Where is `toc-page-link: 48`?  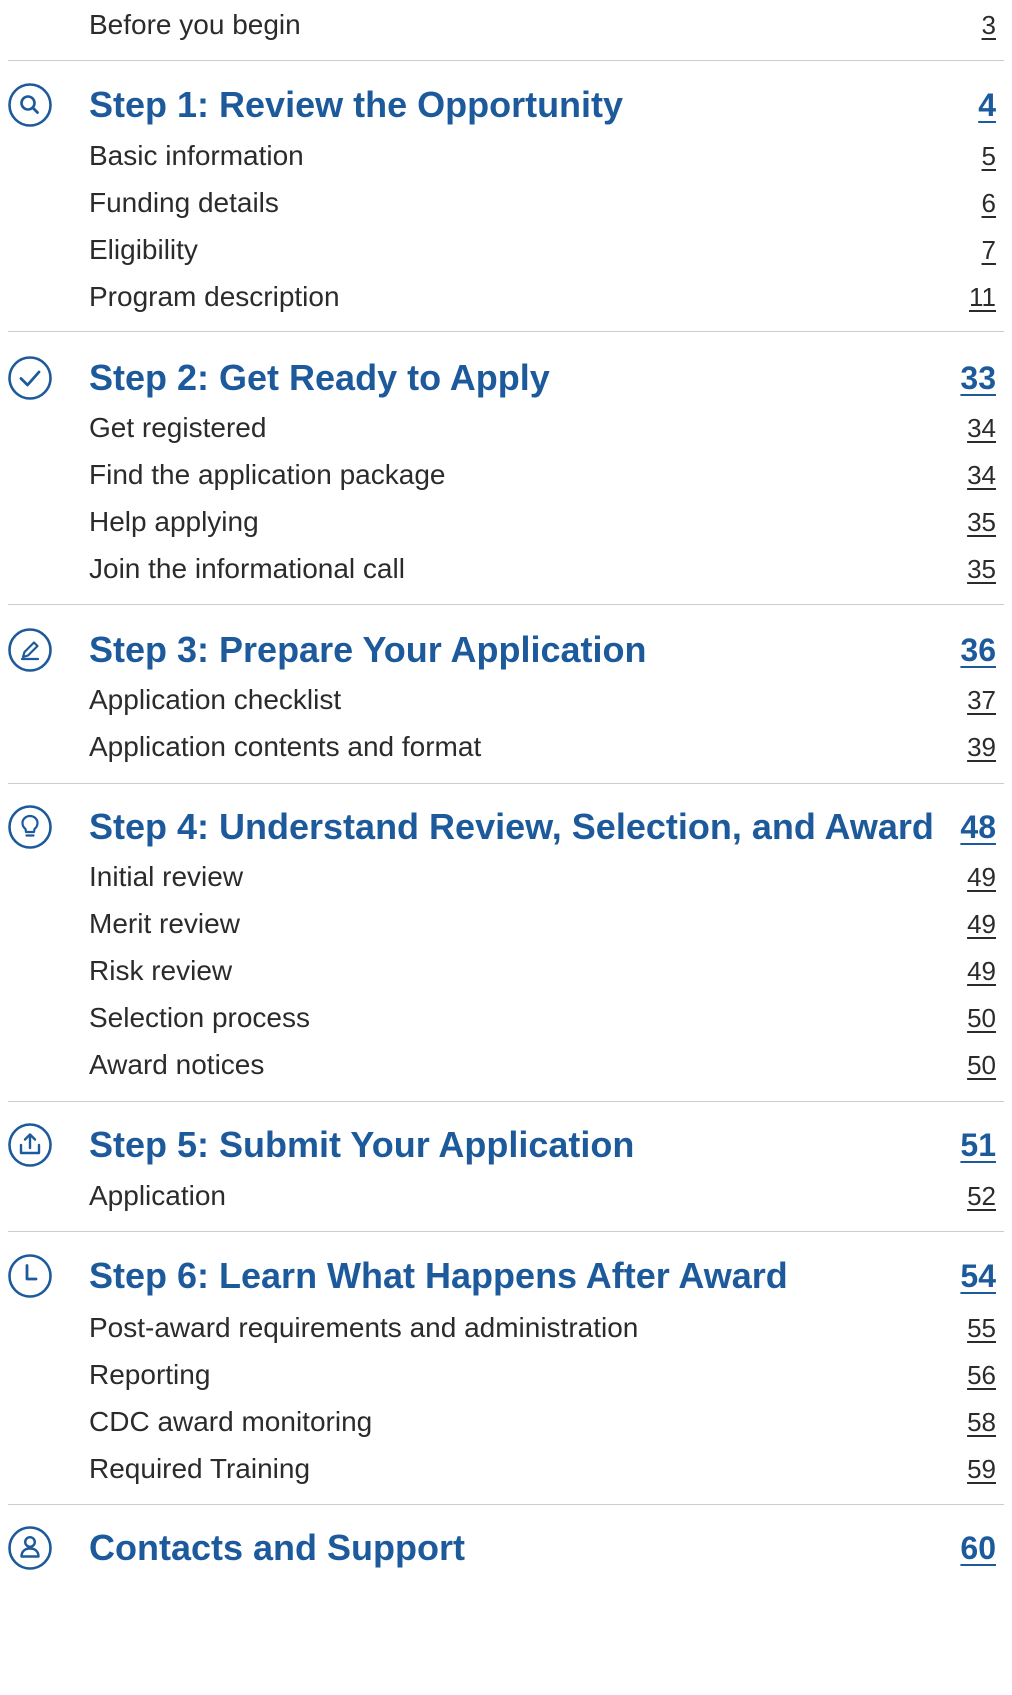 toc-page-link: 48 is located at coordinates (978, 827).